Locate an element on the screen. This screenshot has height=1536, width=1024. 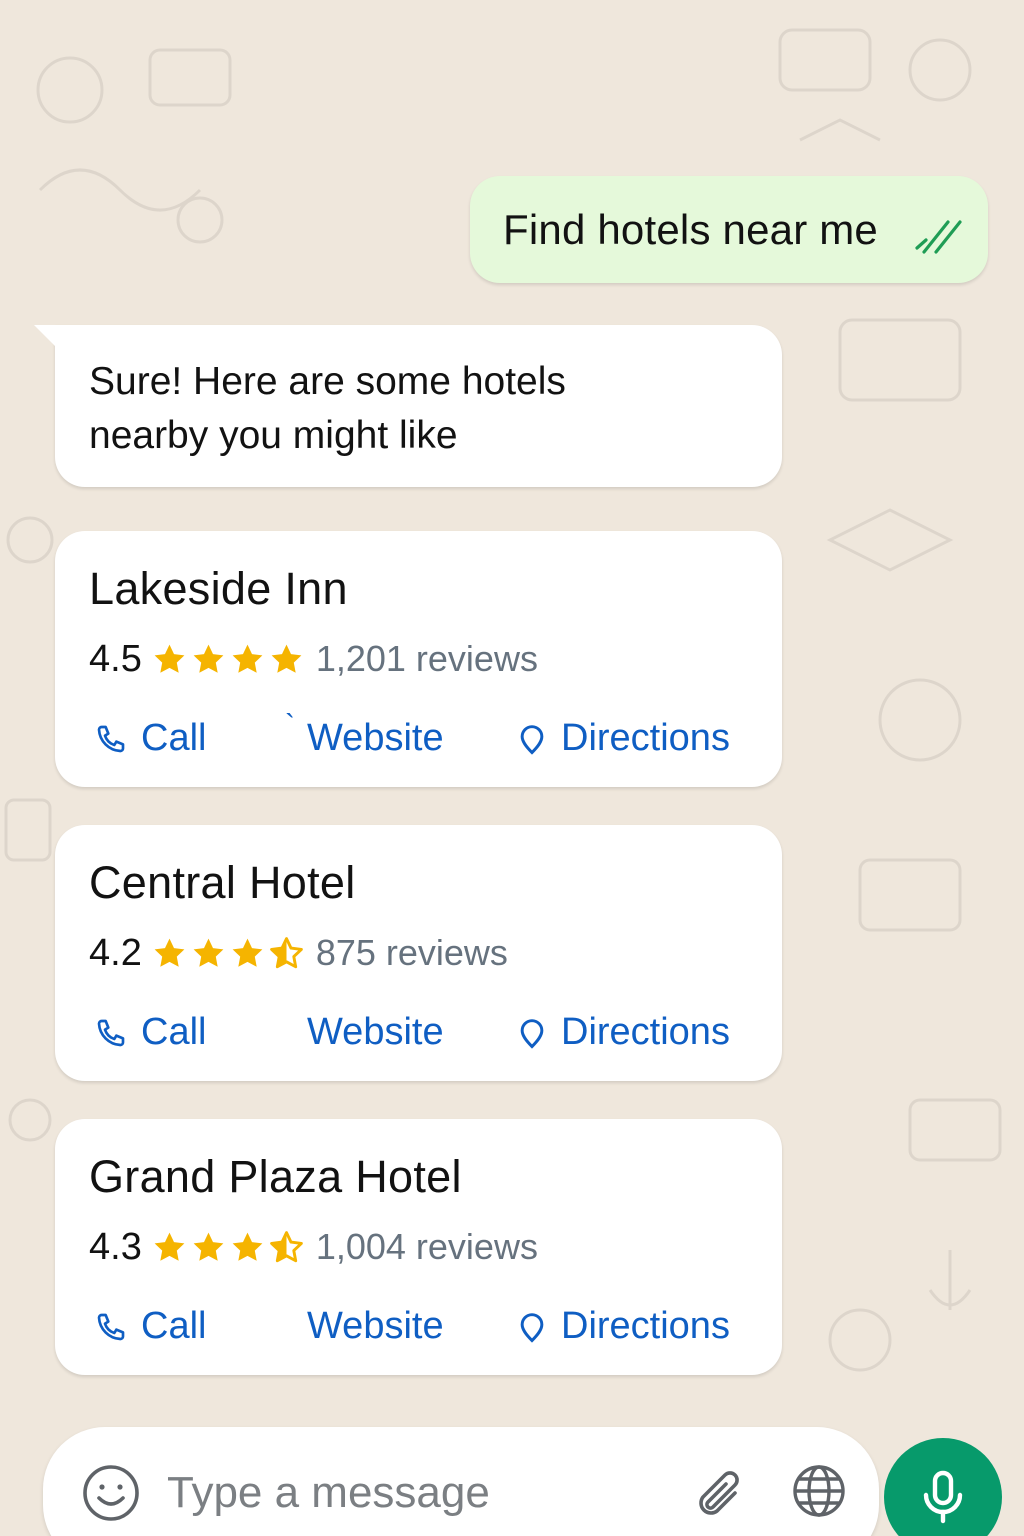
rating-row: 4.3 1,004 reviews is located at coordinates (313, 1246).